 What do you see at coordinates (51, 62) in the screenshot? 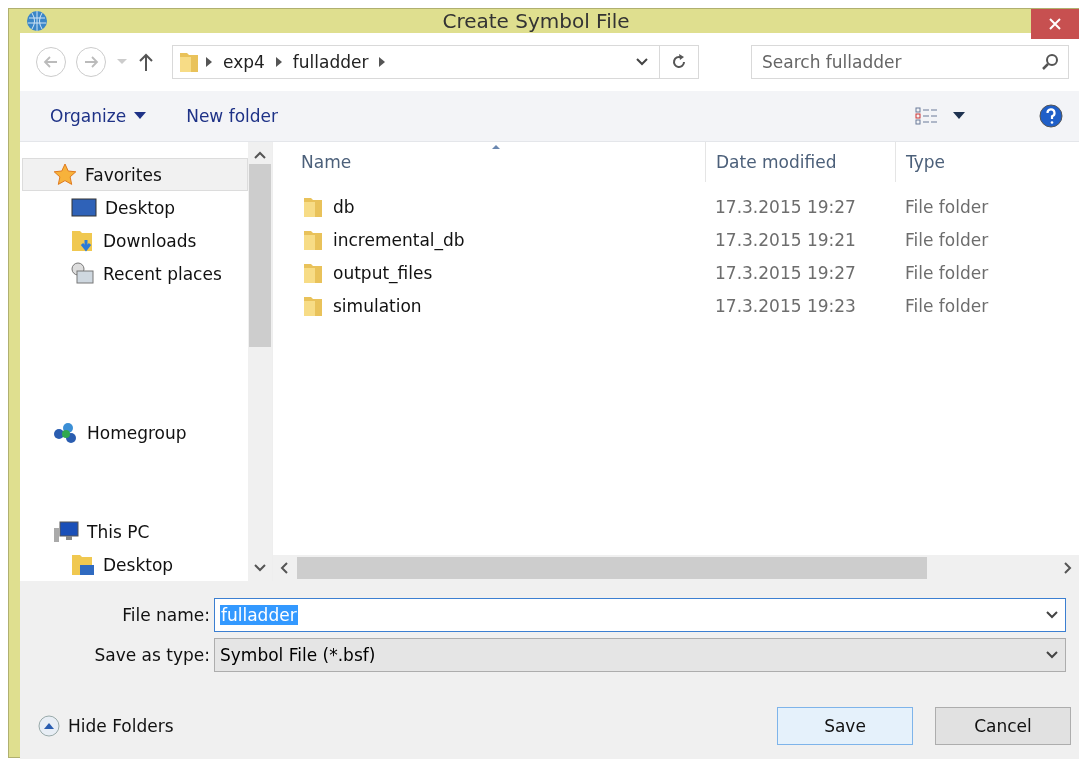
I see `left-arrow-icon` at bounding box center [51, 62].